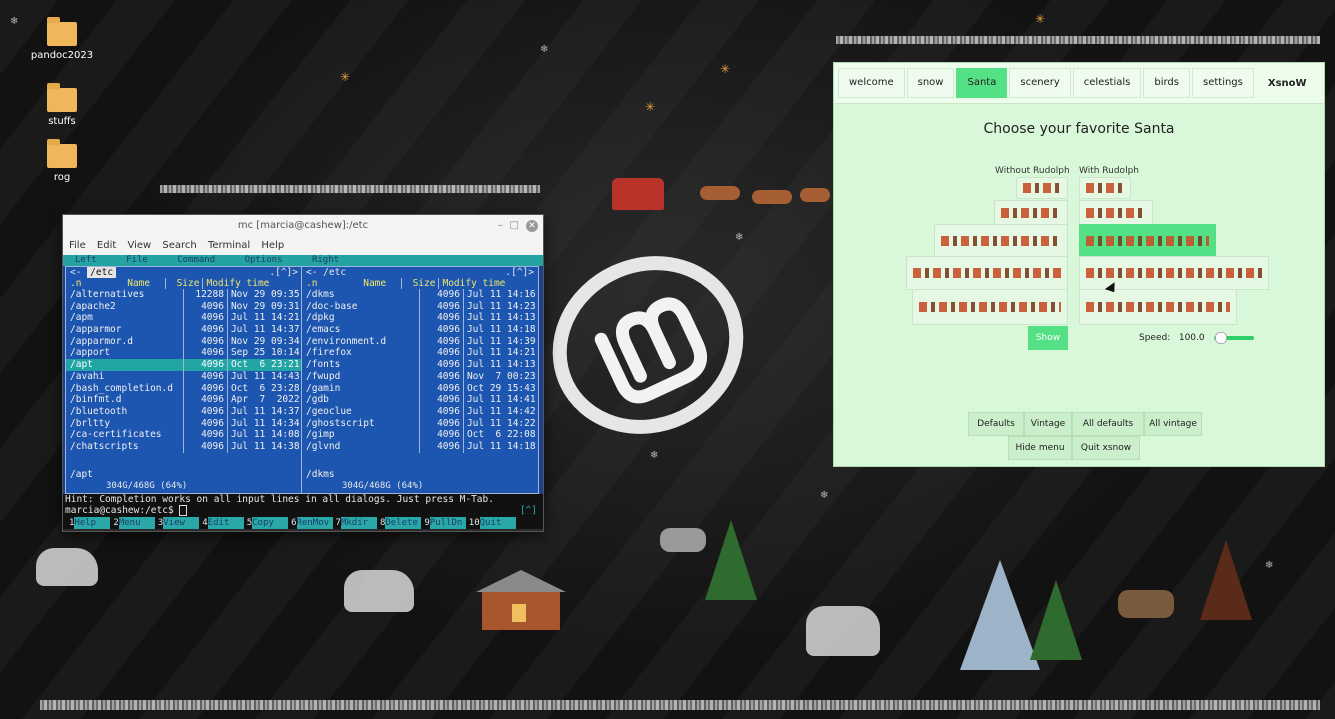 The height and width of the screenshot is (719, 1335). What do you see at coordinates (312, 523) in the screenshot?
I see `fkey-renmov-button: 6 RenMov` at bounding box center [312, 523].